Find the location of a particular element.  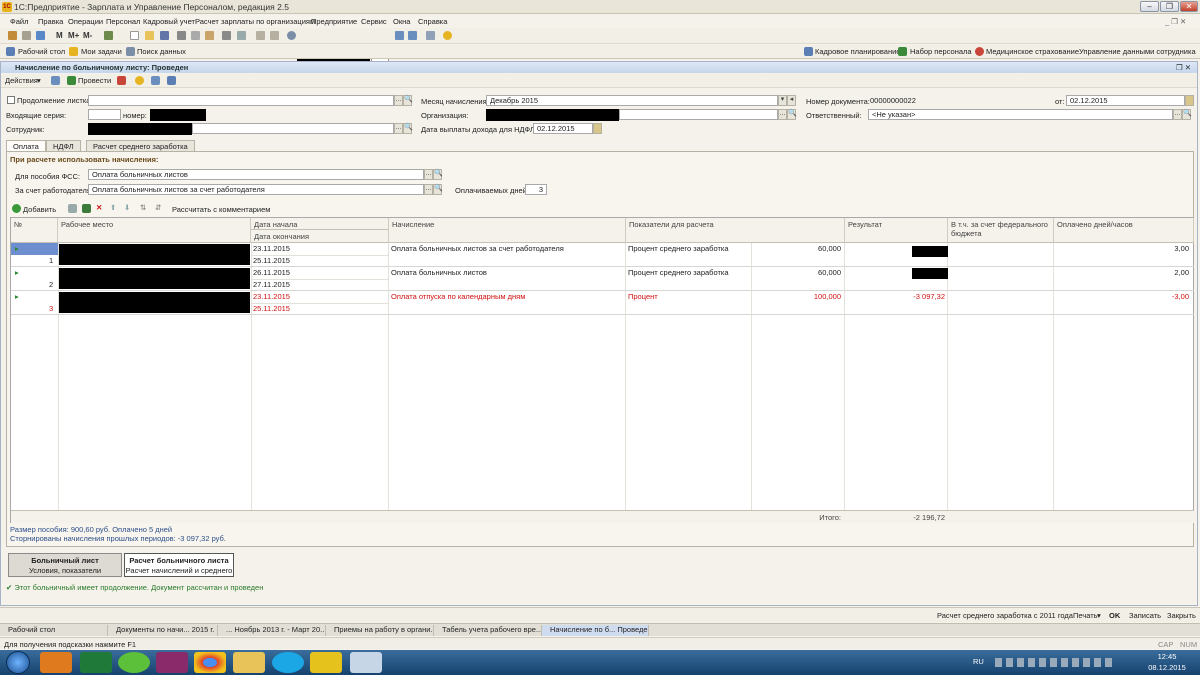

save-icon is located at coordinates (164, 35).